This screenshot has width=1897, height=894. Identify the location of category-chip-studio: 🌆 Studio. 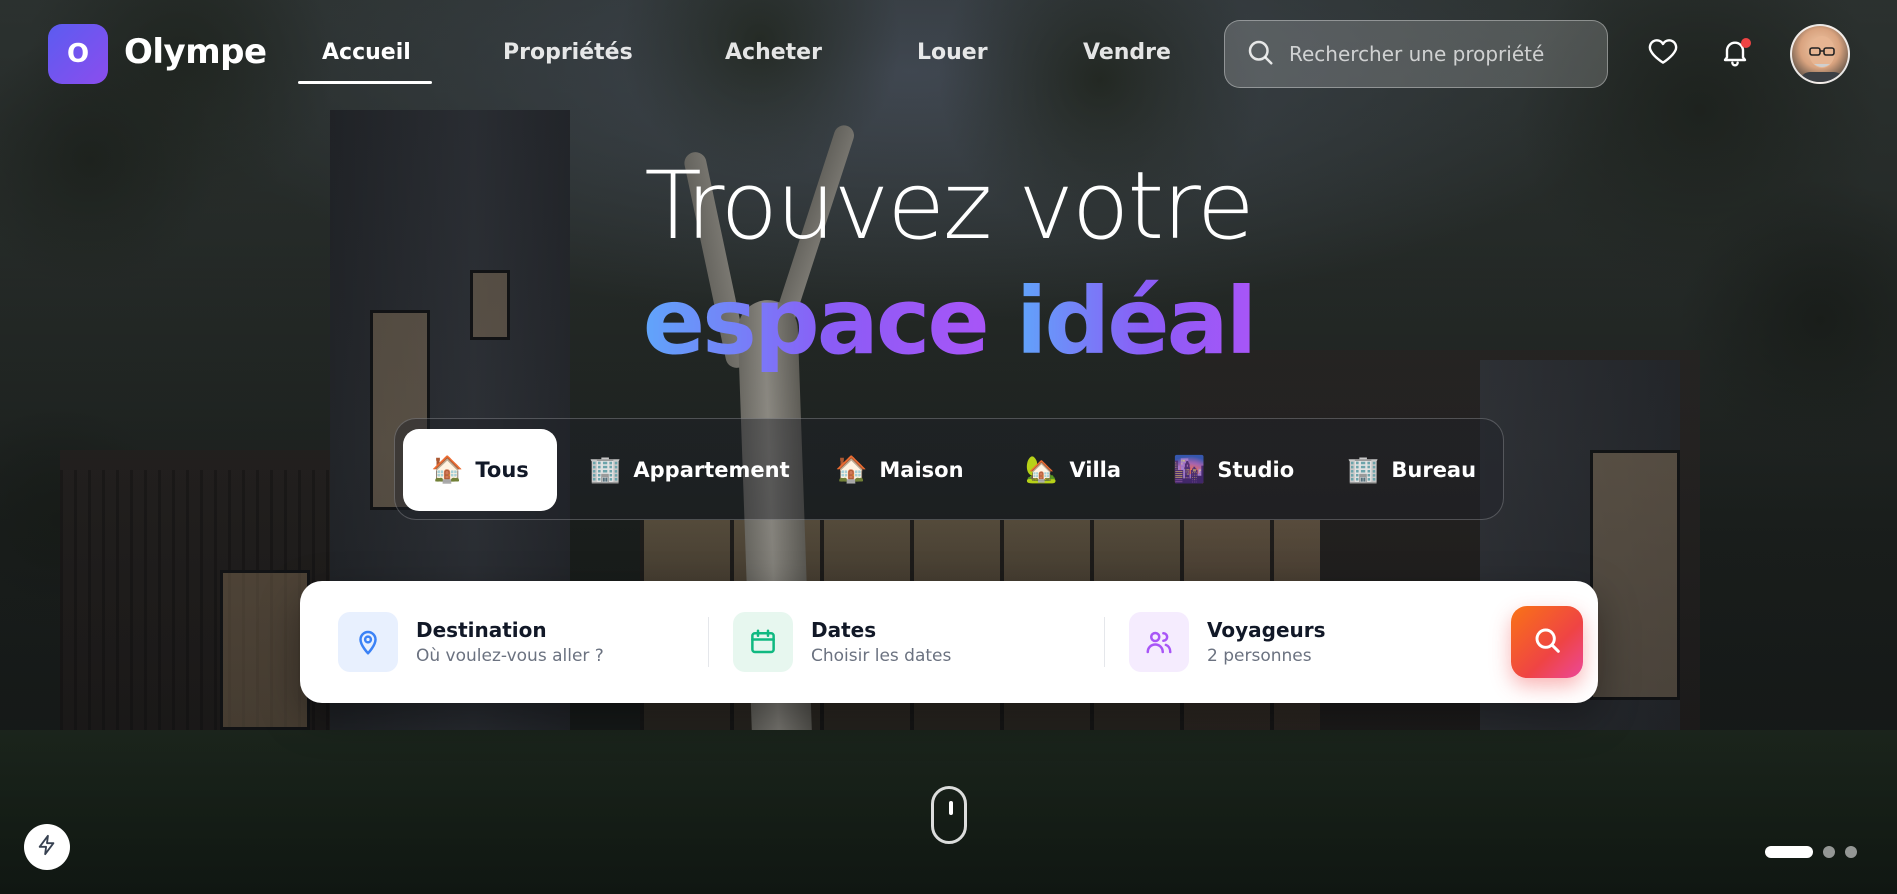
(1233, 470).